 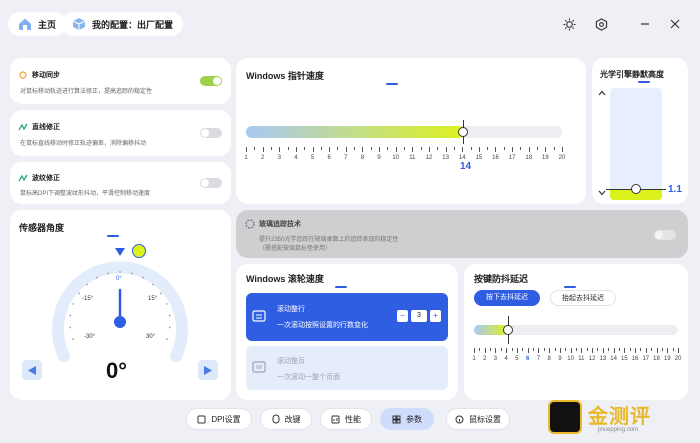 I want to click on scroll-mode-line: 滚动整行 一次滚动按照设置的行数变化 − 3 +, so click(x=347, y=317).